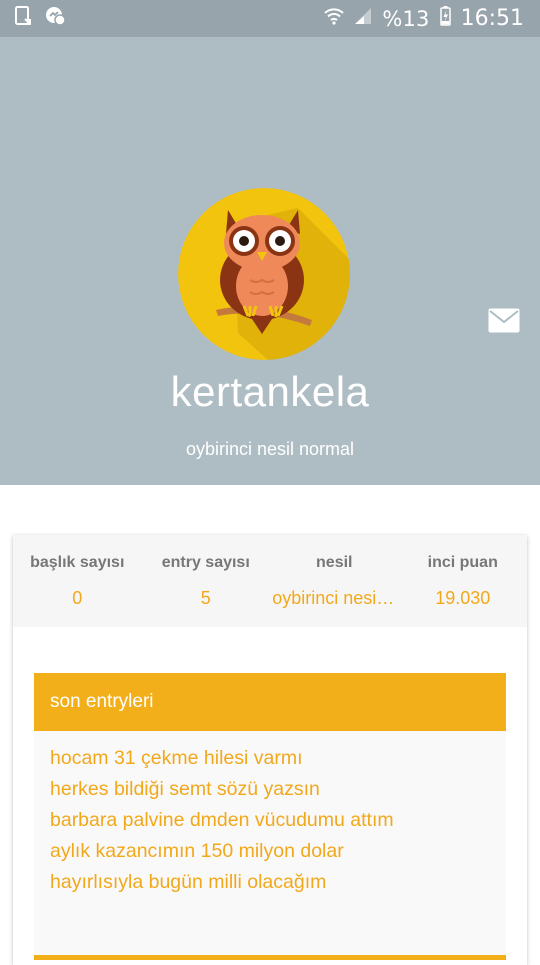  Describe the element at coordinates (445, 18) in the screenshot. I see `battery-charging-icon` at that location.